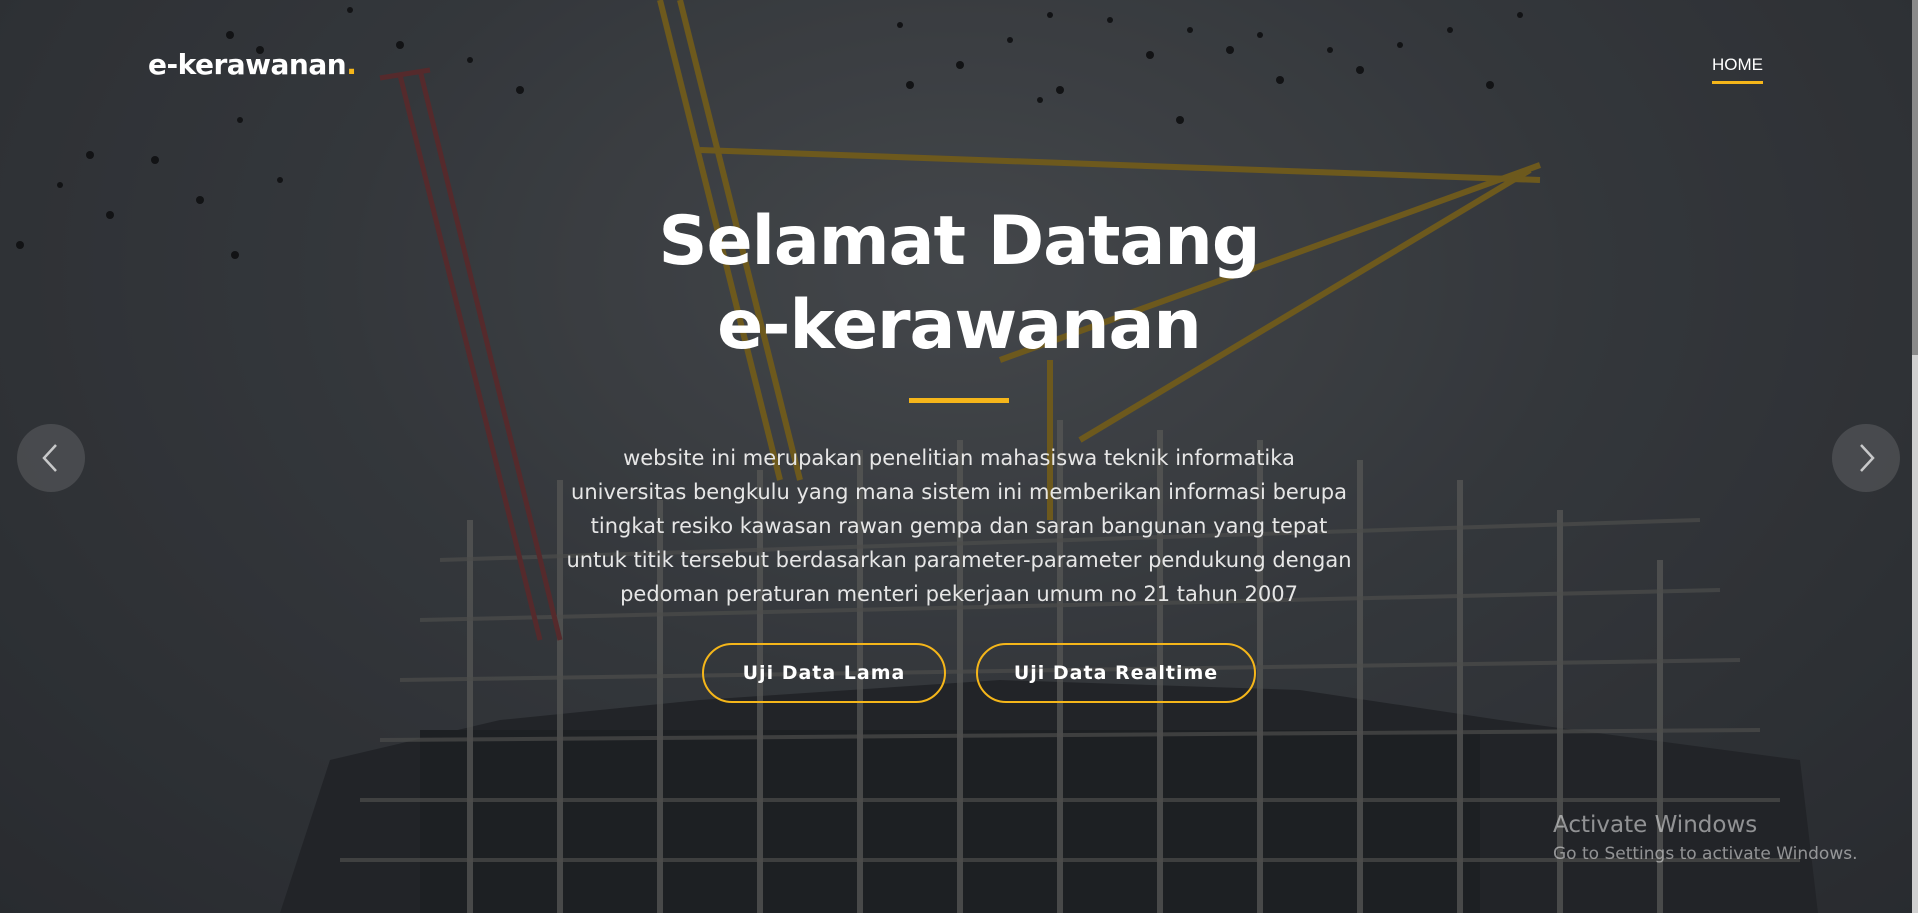  Describe the element at coordinates (959, 65) in the screenshot. I see `navbar: e-kerawanan. HOME` at that location.